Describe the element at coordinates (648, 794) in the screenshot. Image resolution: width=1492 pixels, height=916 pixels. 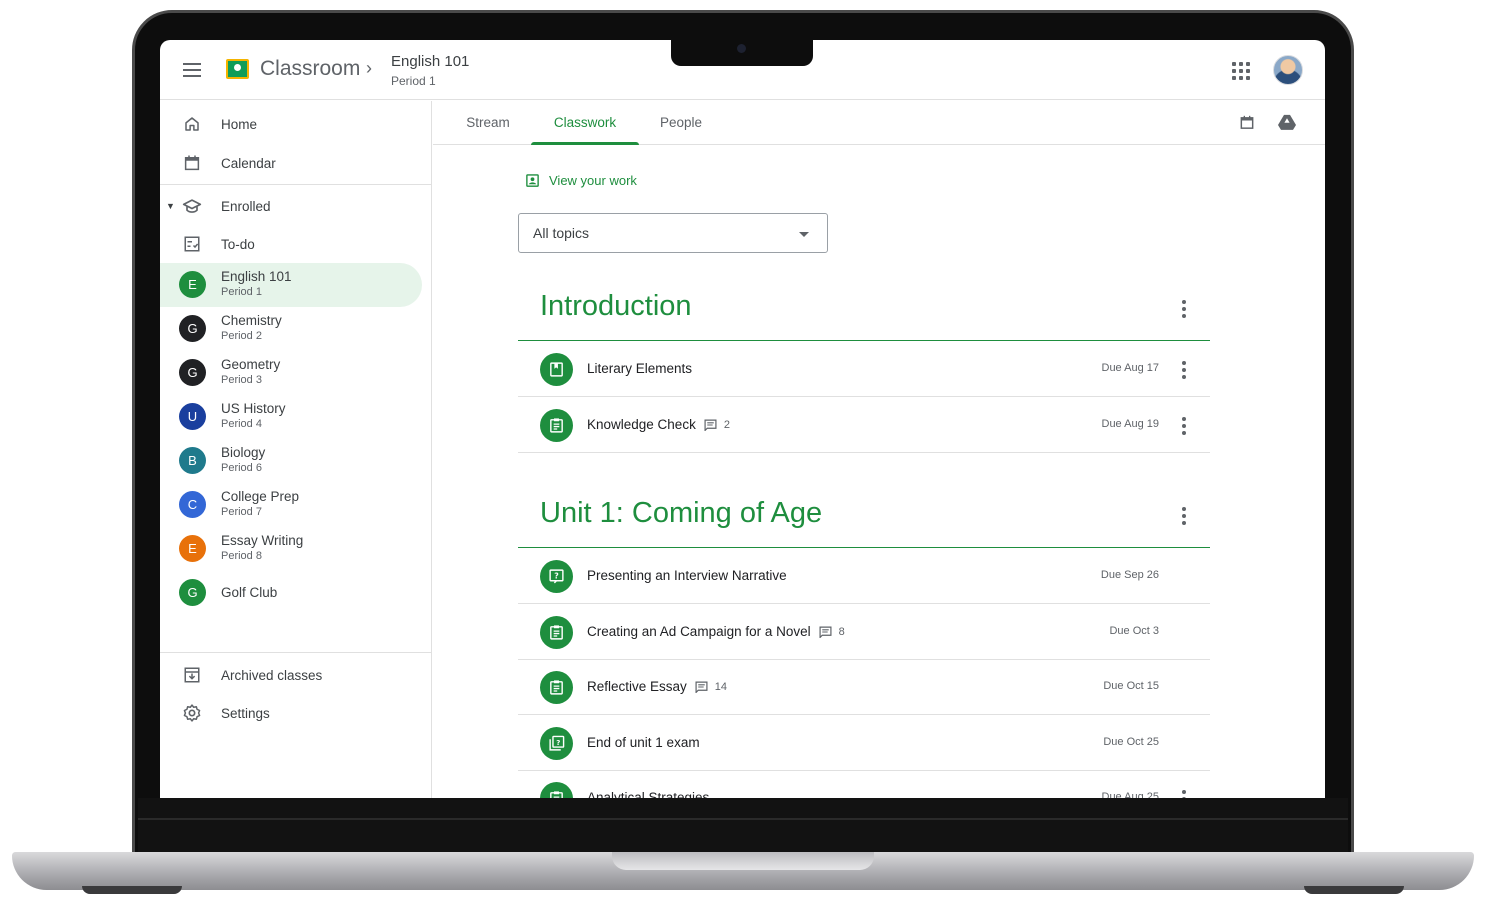
I see `classwork-item-title: Analytical Strategies` at that location.